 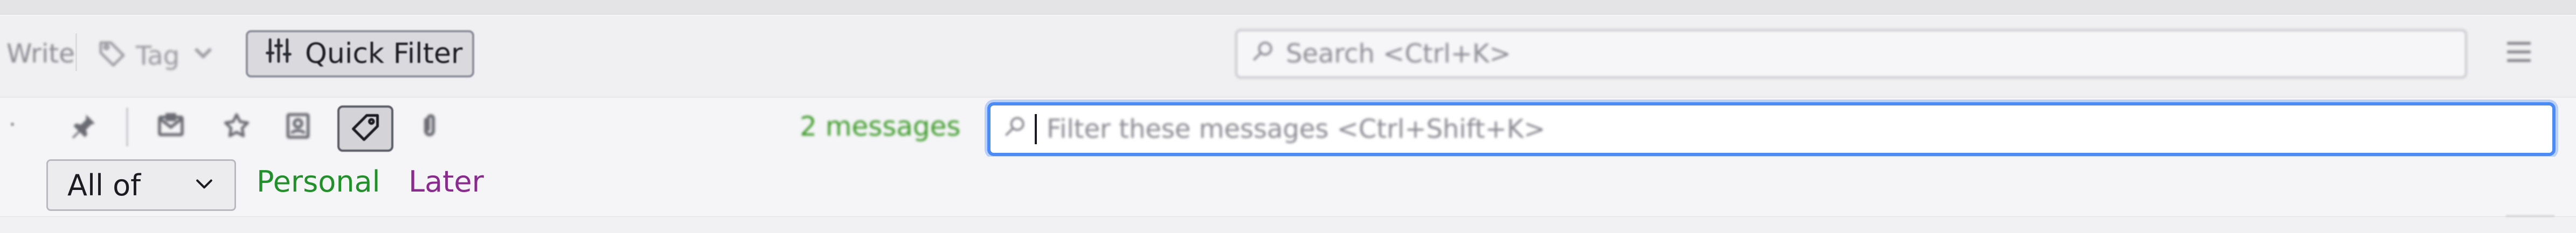 What do you see at coordinates (319, 182) in the screenshot?
I see `tag-filter-personal: Personal` at bounding box center [319, 182].